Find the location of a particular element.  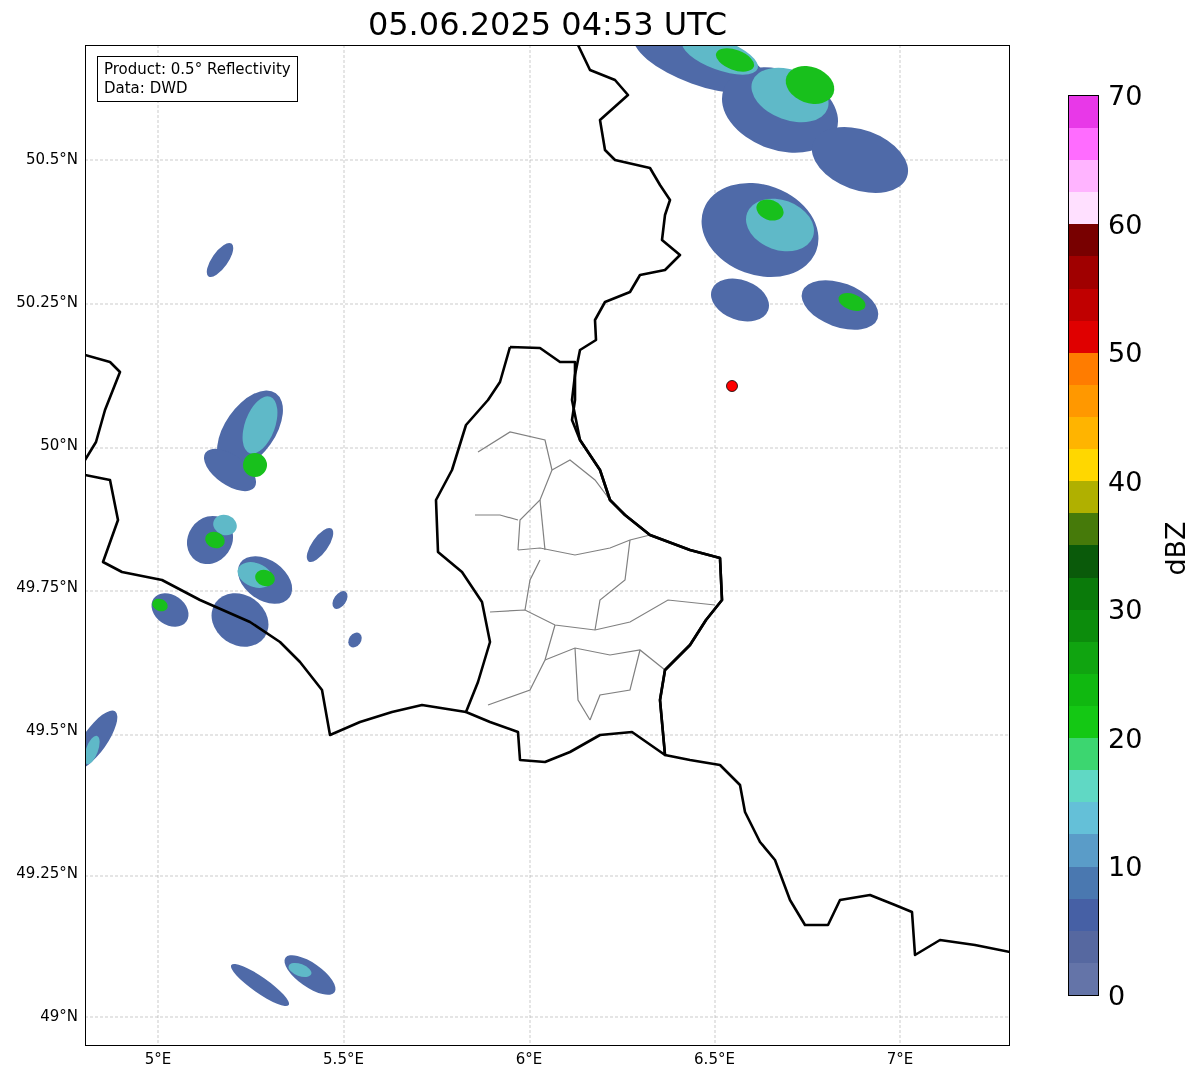

colorbar-tick-label: 10 is located at coordinates (1125, 867).